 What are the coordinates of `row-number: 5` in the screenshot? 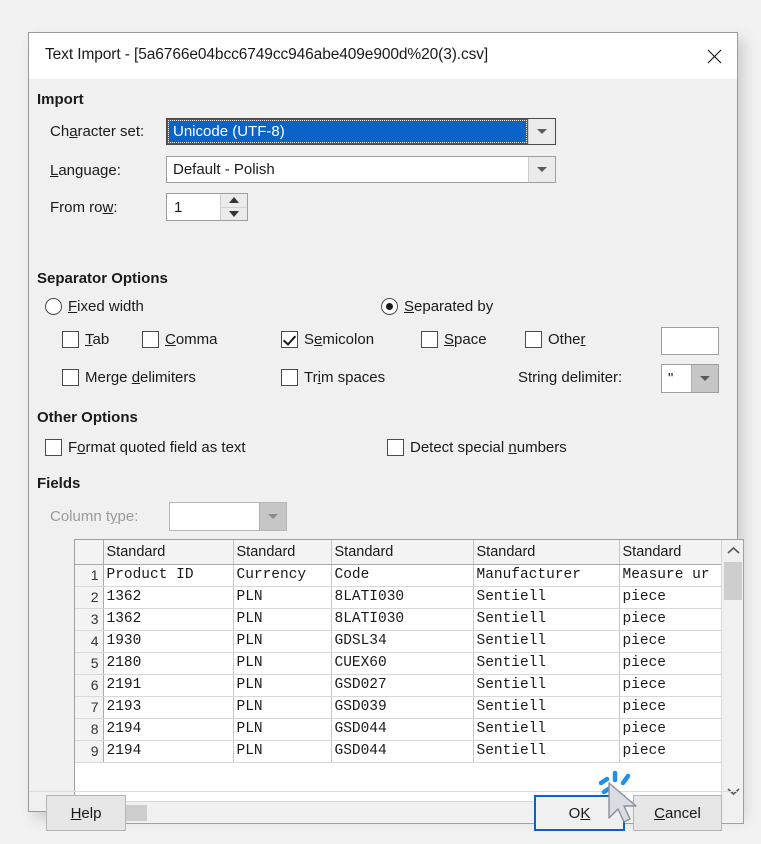 It's located at (89, 663).